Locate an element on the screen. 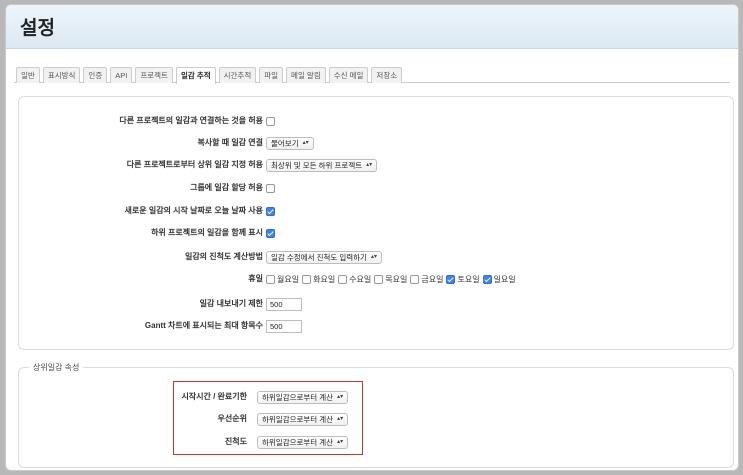  tab-email-notifications: 메일 알림 is located at coordinates (306, 75).